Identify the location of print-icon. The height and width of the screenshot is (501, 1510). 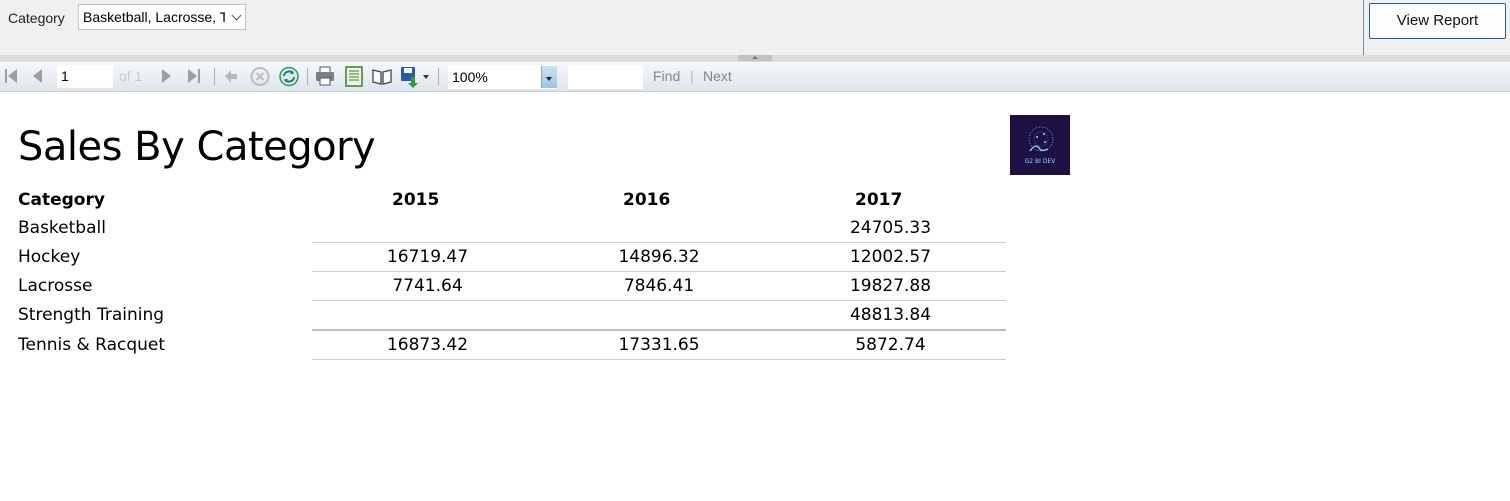
(325, 76).